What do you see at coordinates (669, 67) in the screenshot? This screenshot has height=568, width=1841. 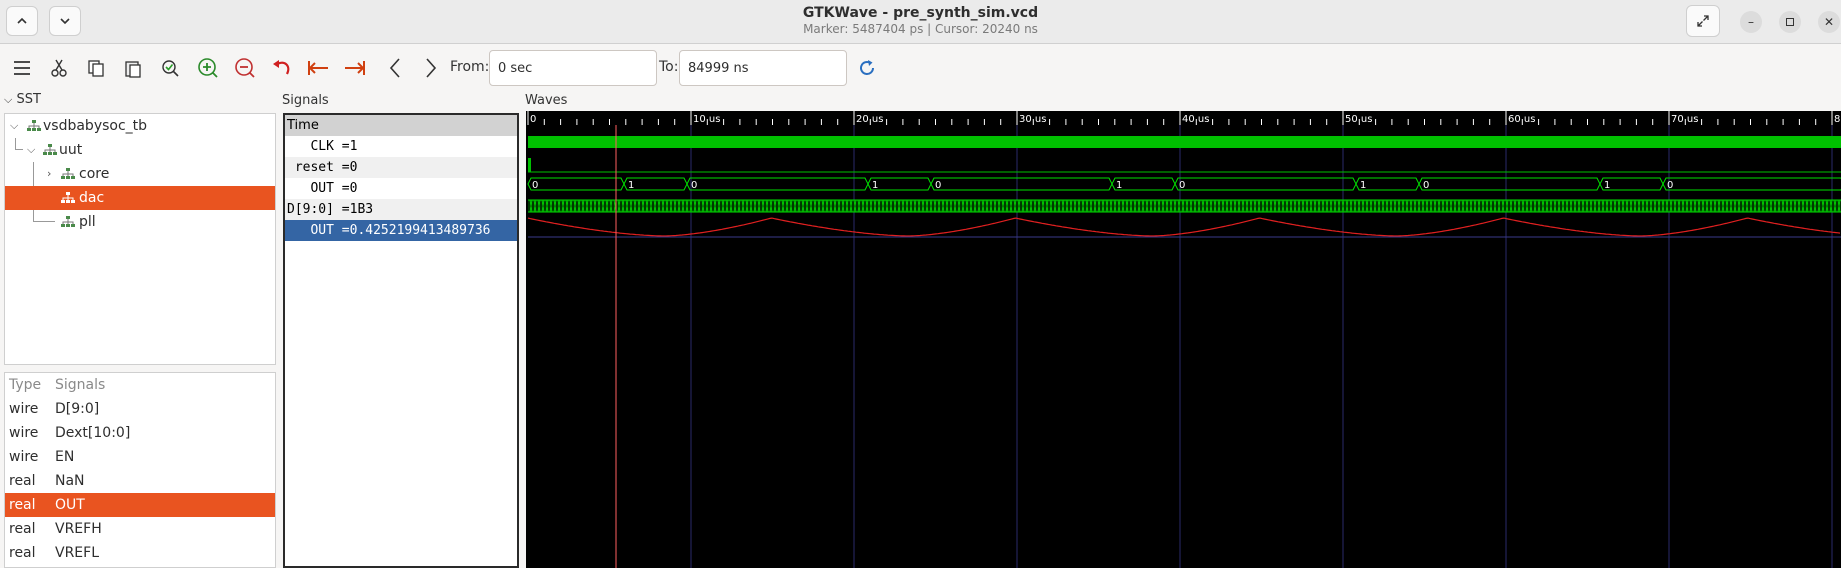 I see `to-label: To:` at bounding box center [669, 67].